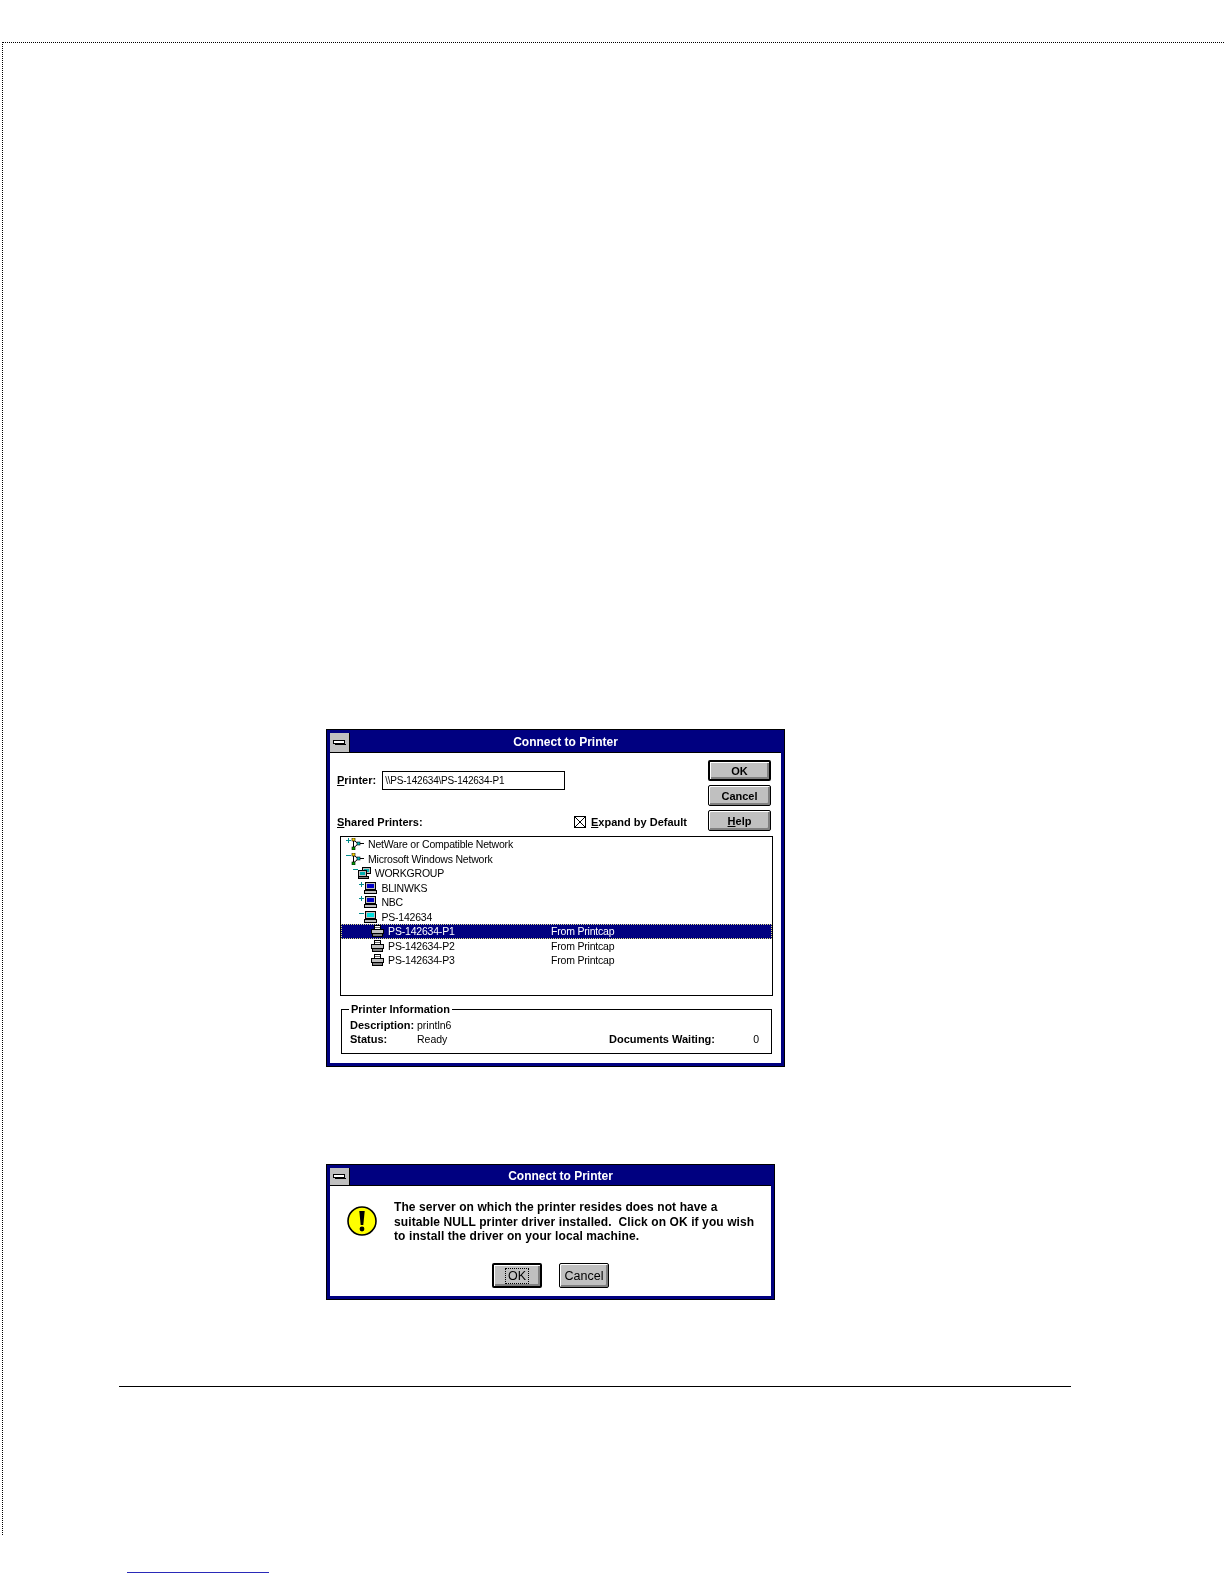 This screenshot has width=1224, height=1584. Describe the element at coordinates (369, 1039) in the screenshot. I see `status-label: Status:` at that location.